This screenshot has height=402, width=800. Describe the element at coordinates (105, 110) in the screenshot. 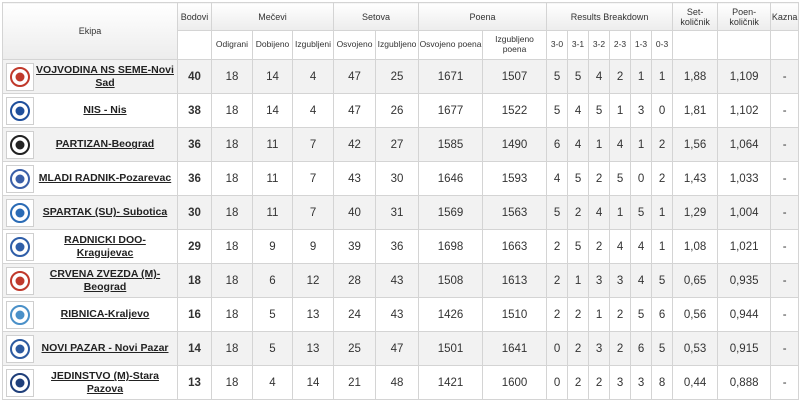

I see `team-name-link: NIS - Nis` at that location.